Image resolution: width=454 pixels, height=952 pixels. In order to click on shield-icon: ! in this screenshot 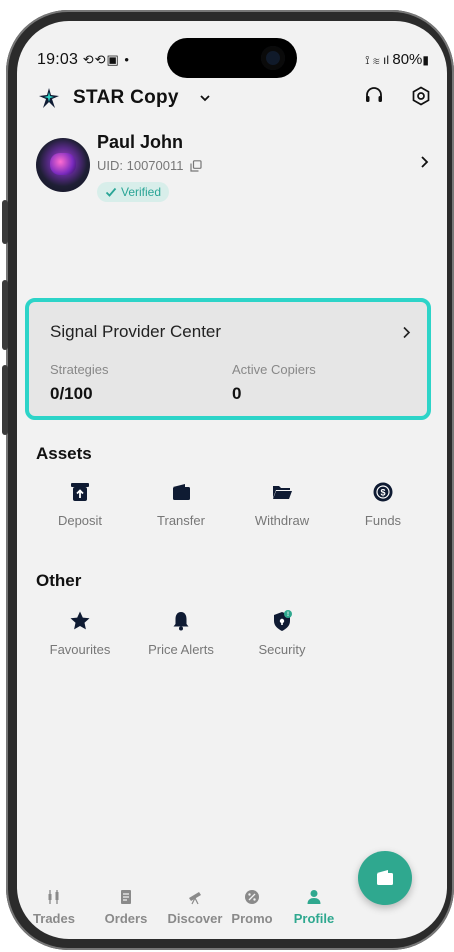, I will do `click(283, 620)`.